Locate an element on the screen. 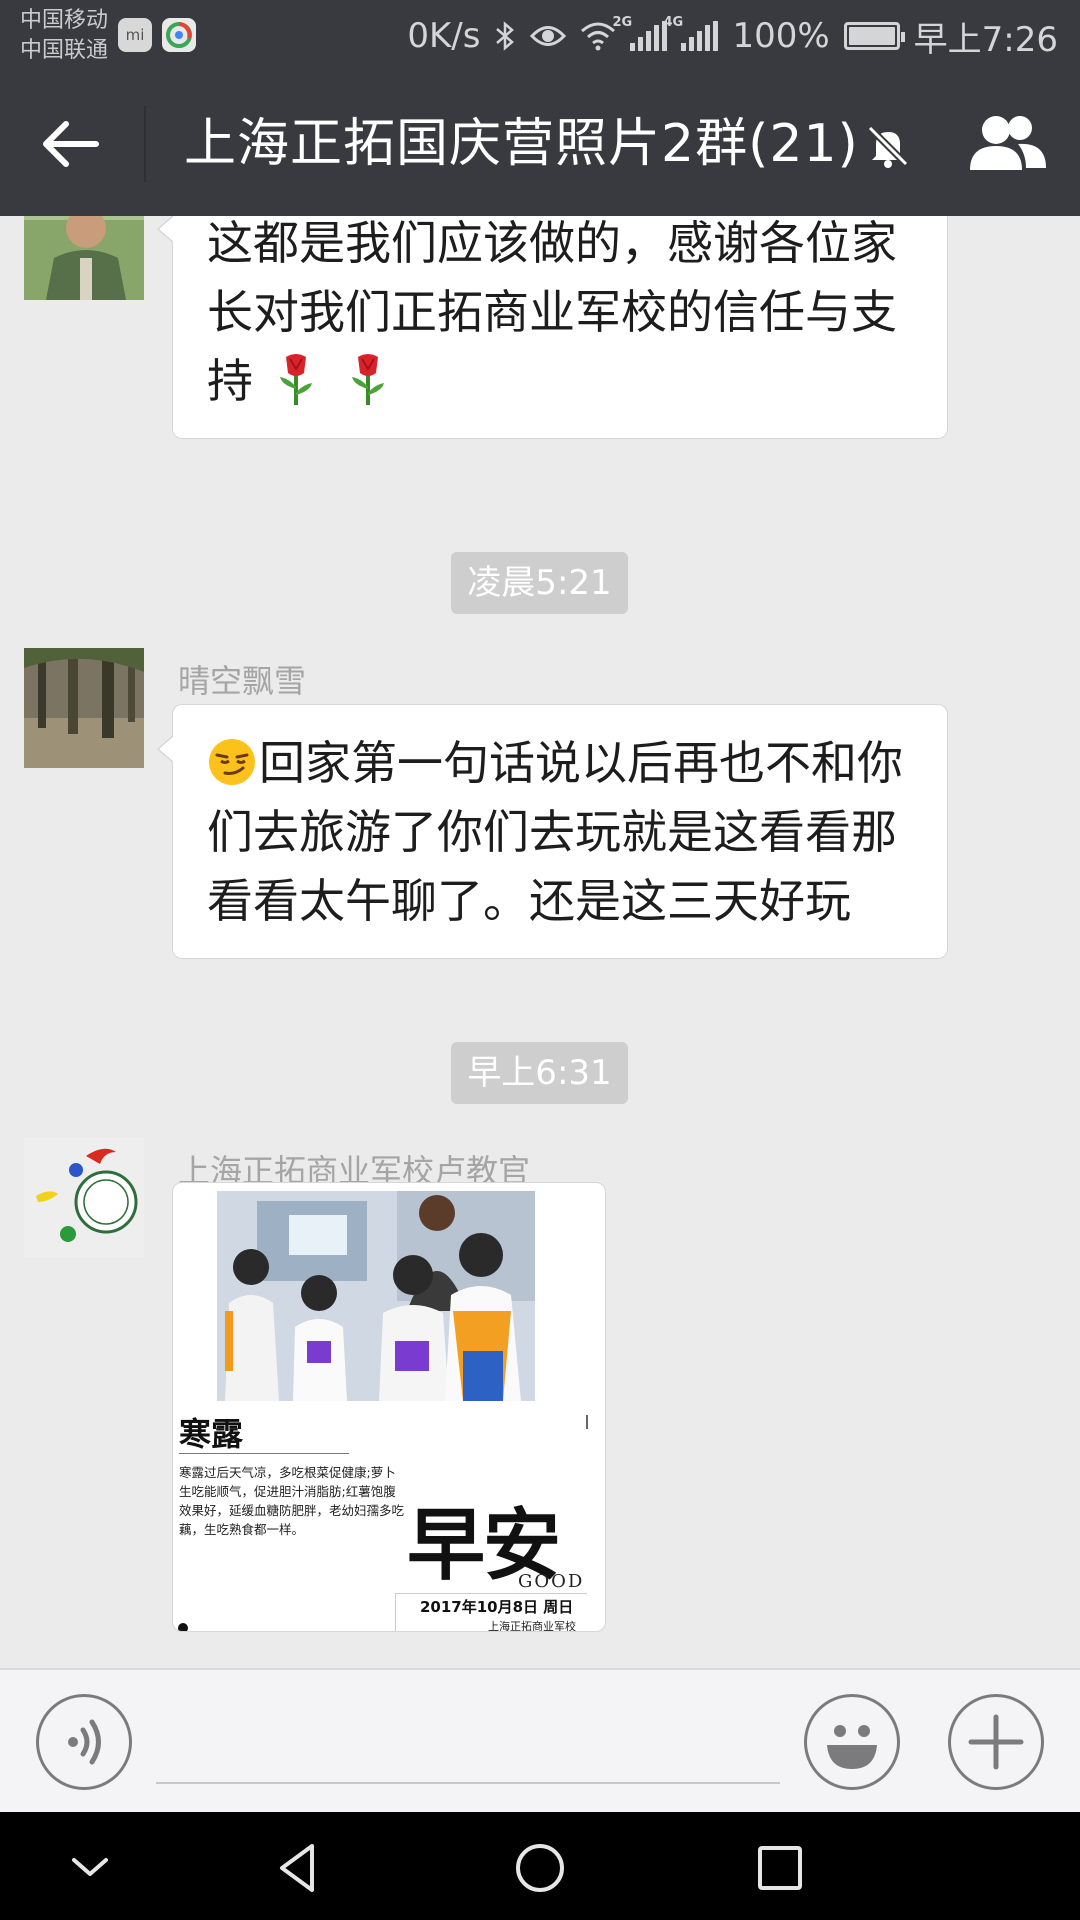  network-type-label: 4G is located at coordinates (673, 22).